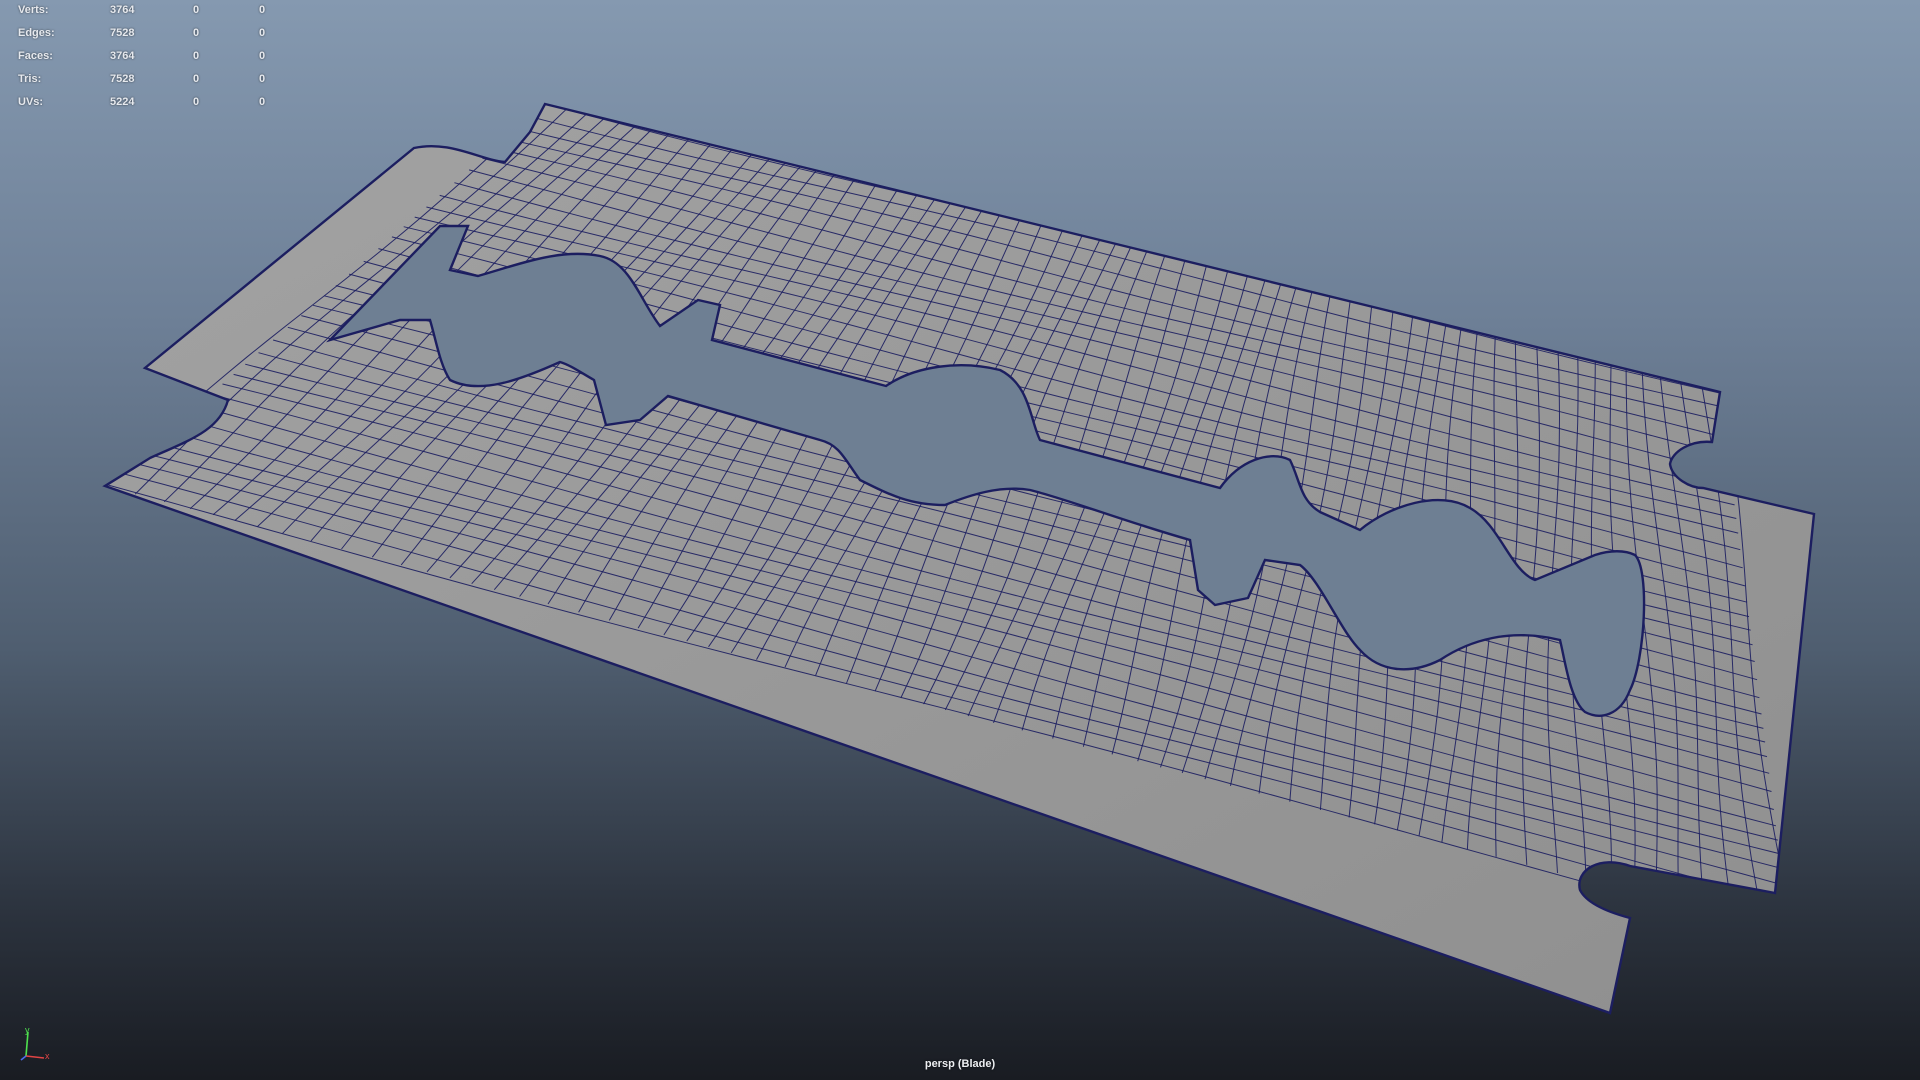 The image size is (1920, 1080). Describe the element at coordinates (36, 33) in the screenshot. I see `hud-label: Edges:` at that location.